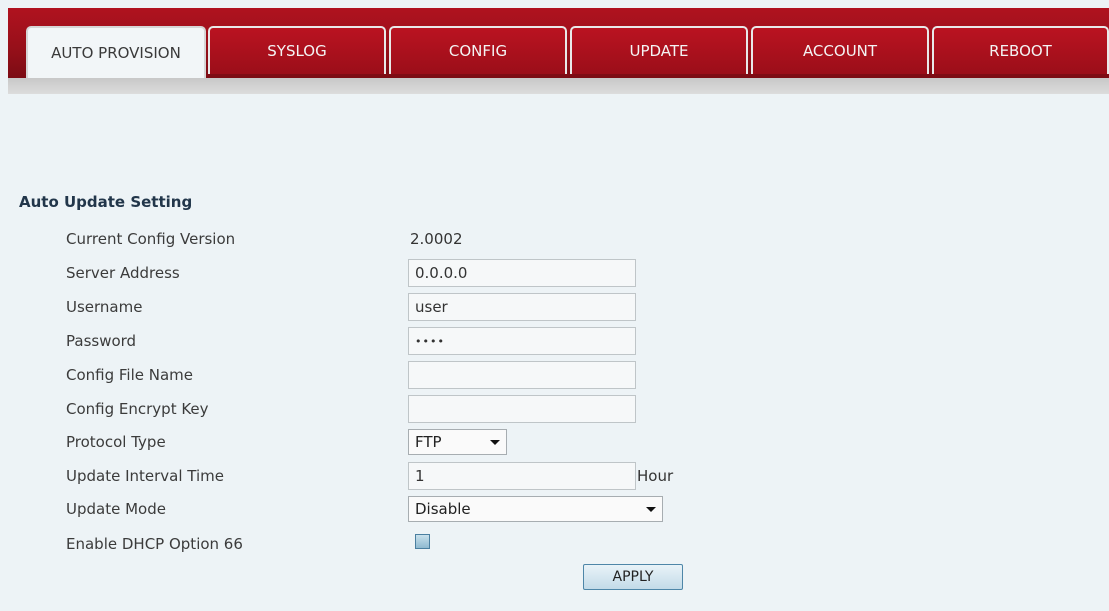  What do you see at coordinates (633, 577) in the screenshot?
I see `apply-button: APPLY` at bounding box center [633, 577].